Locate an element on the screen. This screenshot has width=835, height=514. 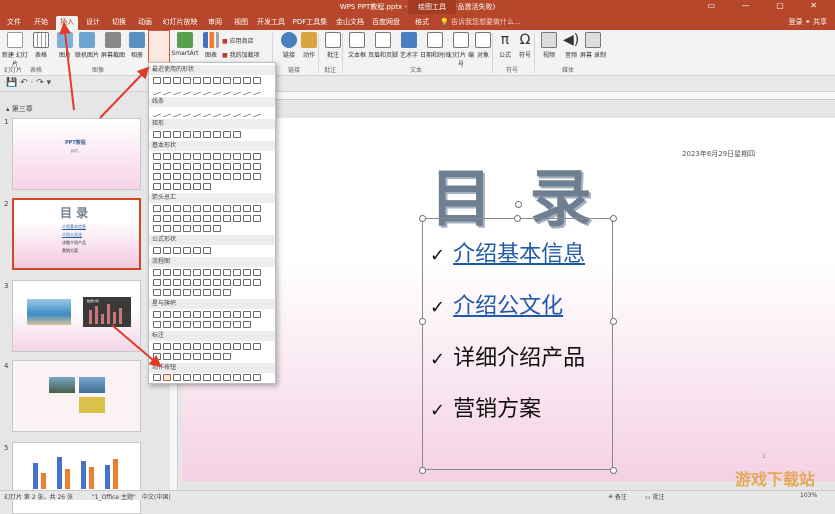
zoom-level: 103% is located at coordinates (808, 495).